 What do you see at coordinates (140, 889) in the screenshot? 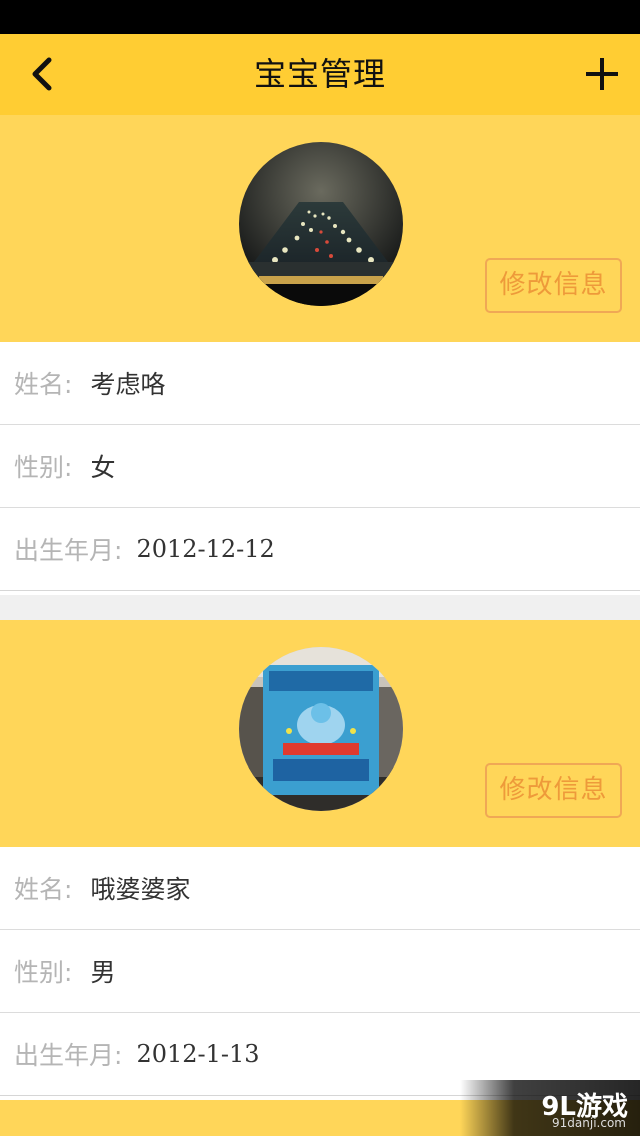
I see `name-value: 哦婆婆家` at bounding box center [140, 889].